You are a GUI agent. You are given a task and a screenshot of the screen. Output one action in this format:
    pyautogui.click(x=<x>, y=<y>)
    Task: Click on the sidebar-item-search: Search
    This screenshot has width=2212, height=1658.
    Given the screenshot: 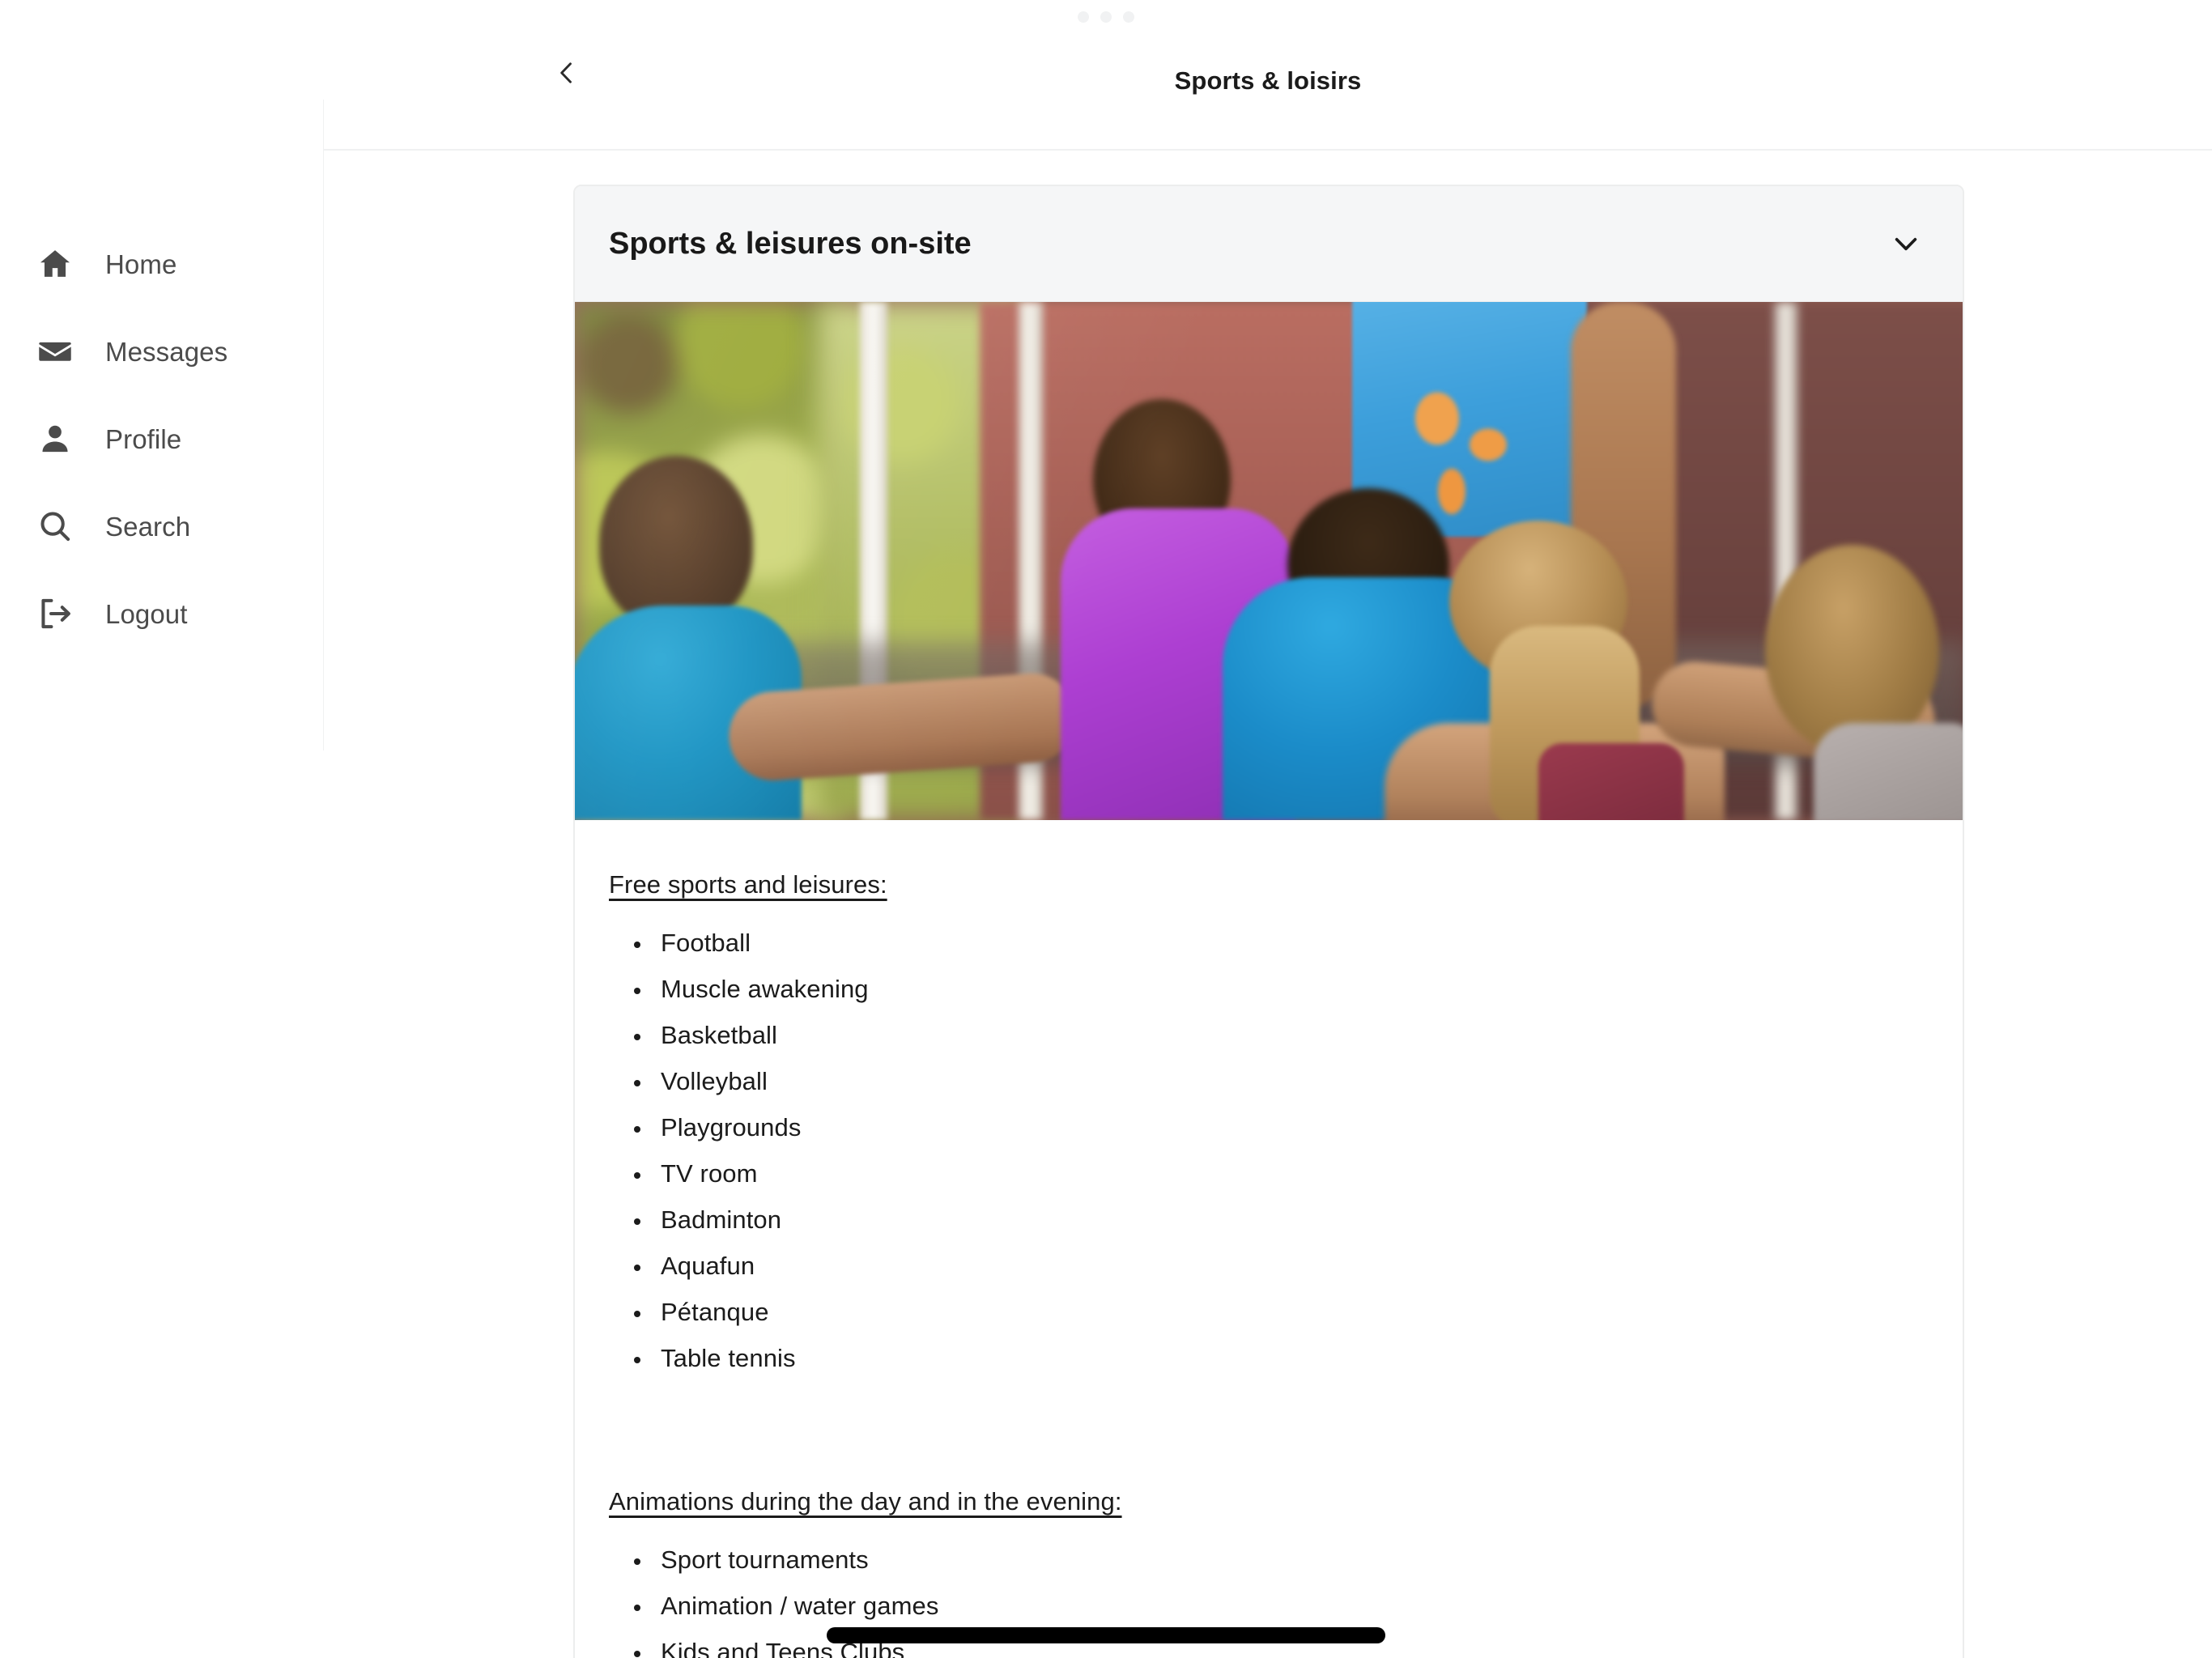 What is the action you would take?
    pyautogui.click(x=162, y=526)
    